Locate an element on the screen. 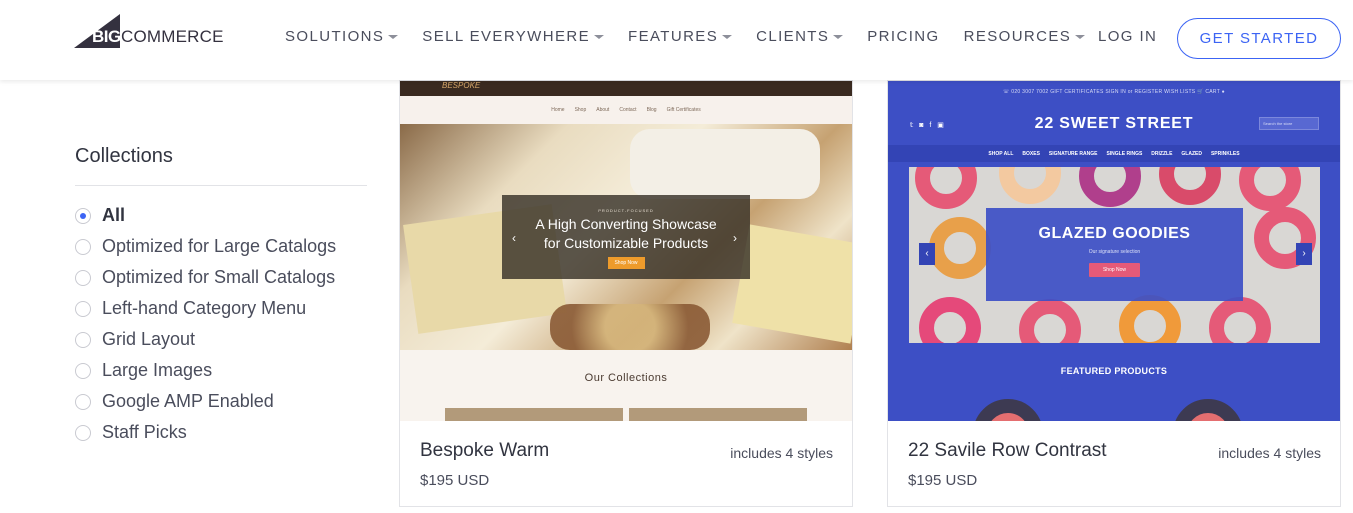 The width and height of the screenshot is (1353, 513). filter-label: All is located at coordinates (114, 215).